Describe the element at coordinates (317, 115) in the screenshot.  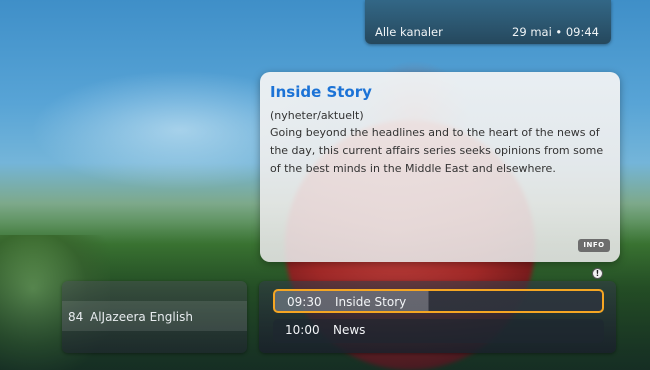
I see `program-genre: (nyheter/aktuelt)` at that location.